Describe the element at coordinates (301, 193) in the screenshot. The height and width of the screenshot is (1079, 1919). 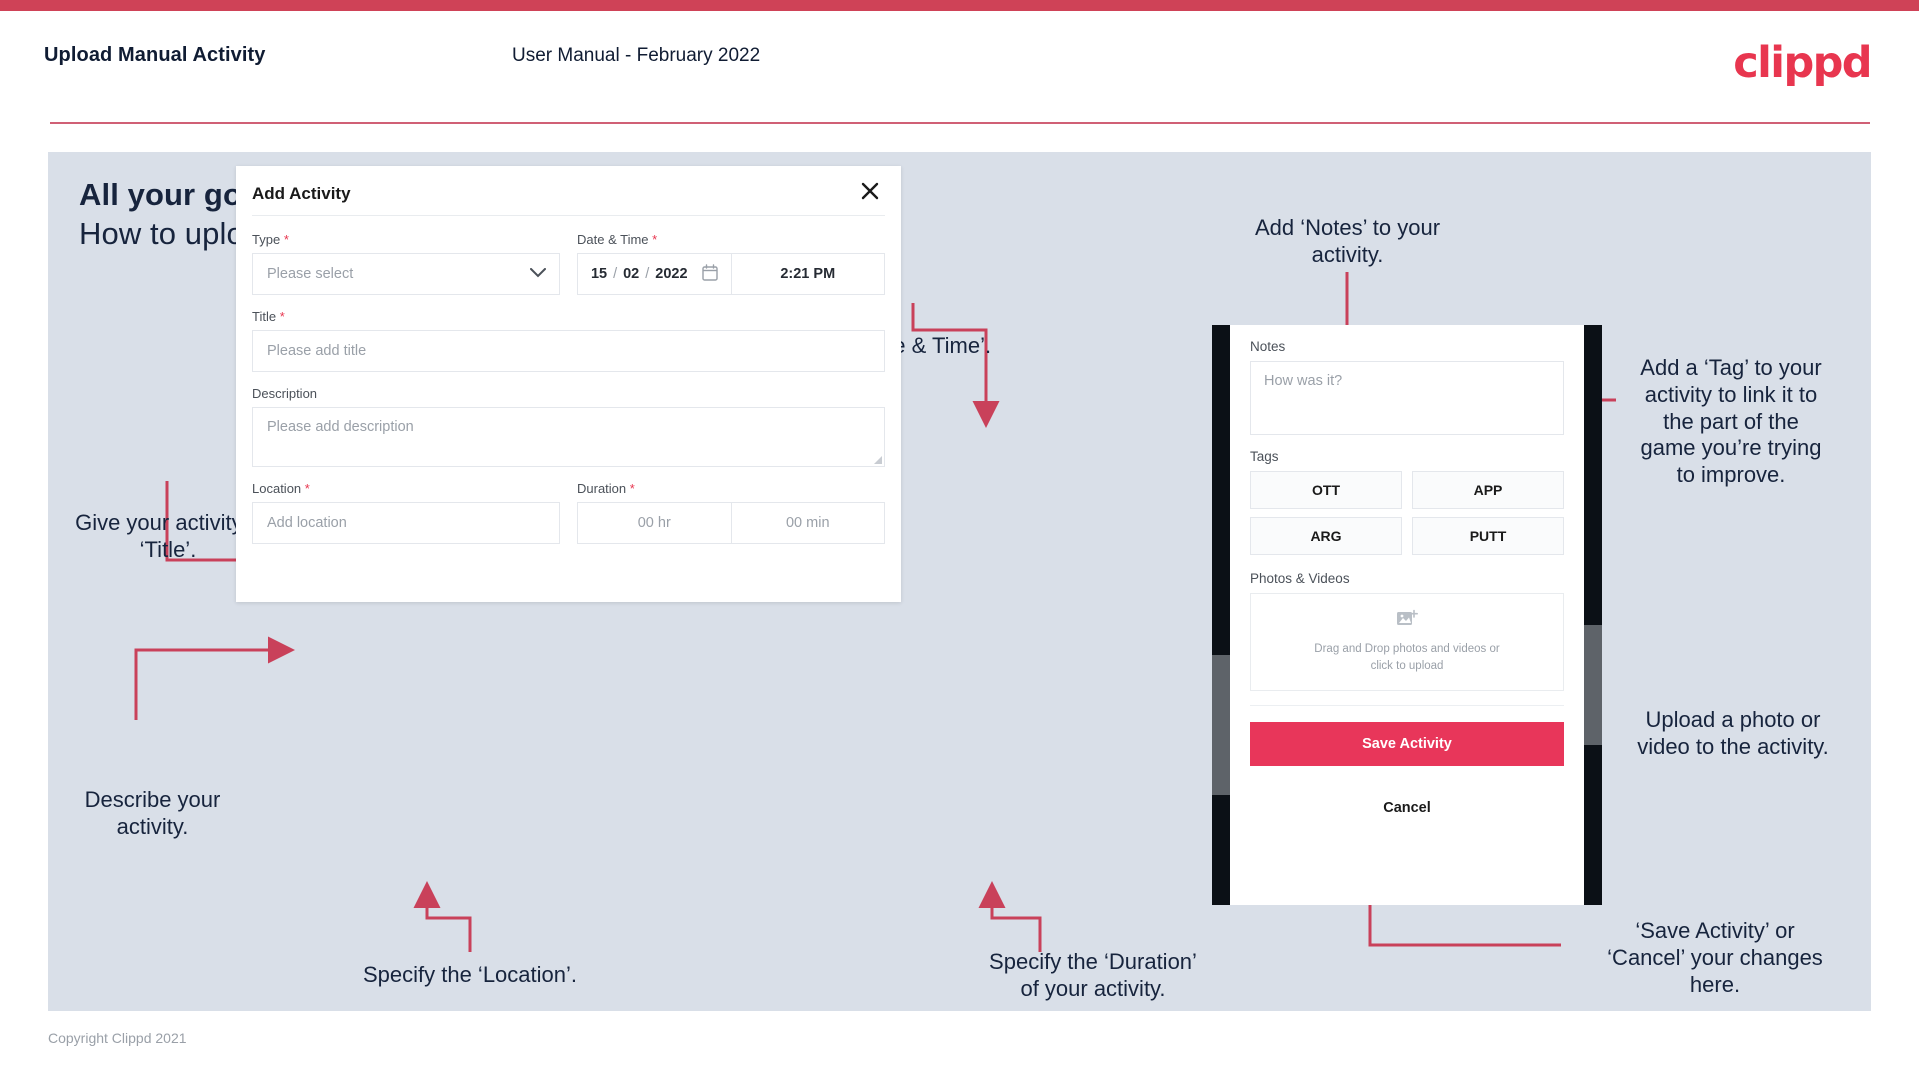
I see `modal-title: Add Activity` at that location.